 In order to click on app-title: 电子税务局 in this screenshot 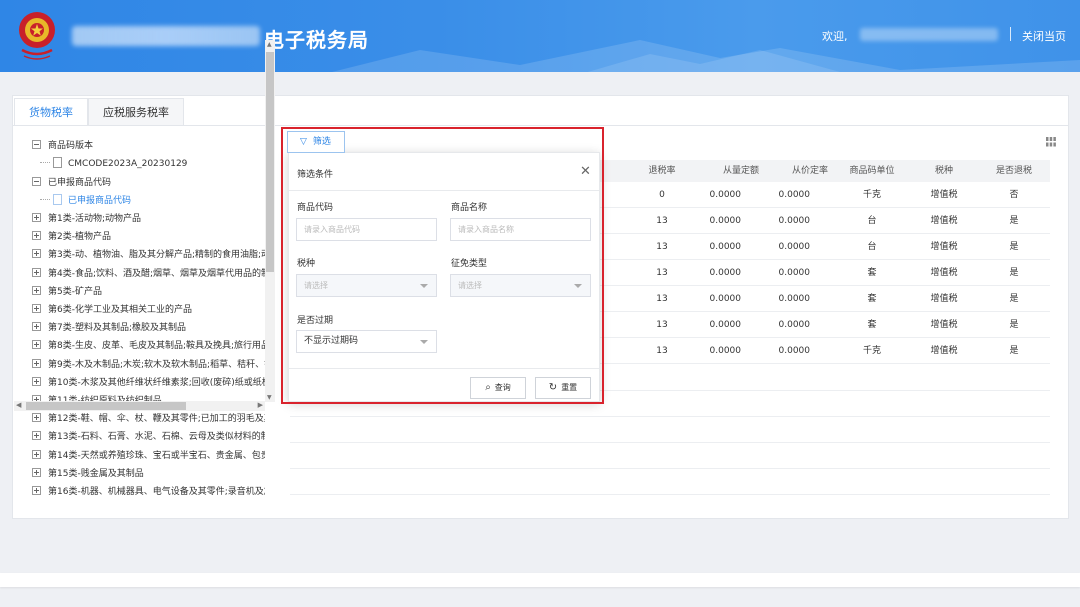, I will do `click(316, 40)`.